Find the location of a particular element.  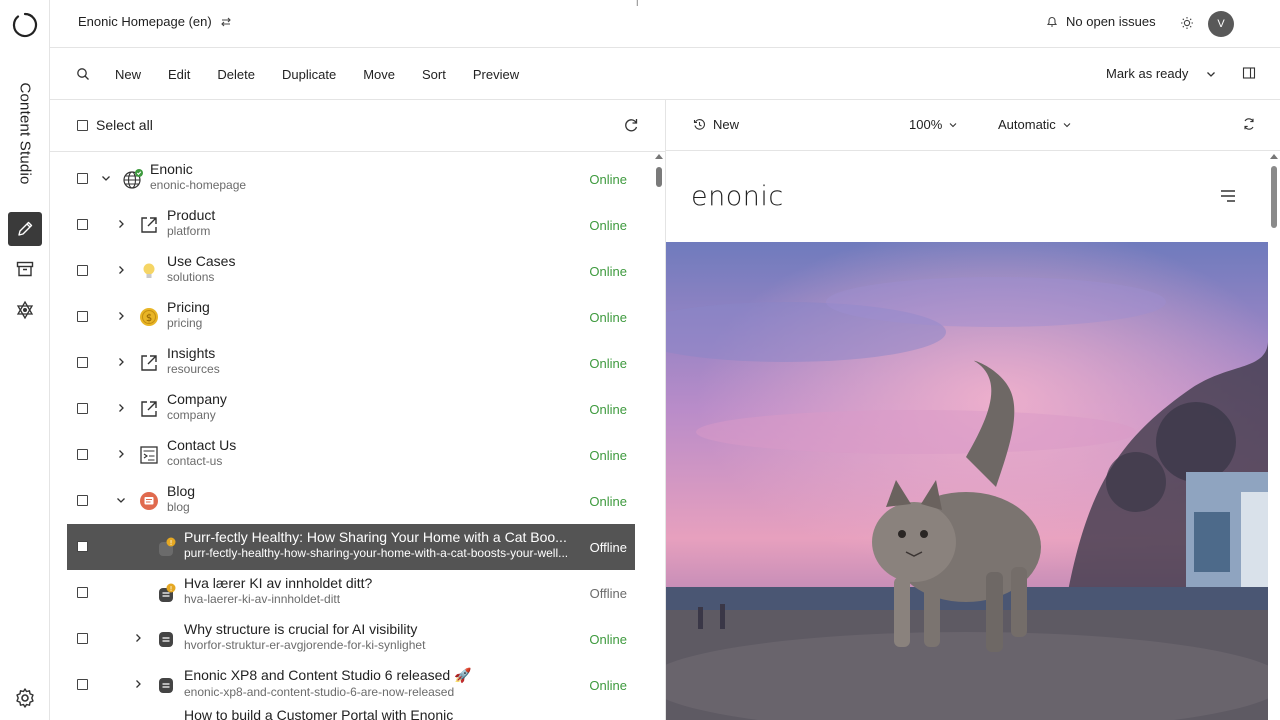

duplicate-button: Duplicate is located at coordinates (317, 74).